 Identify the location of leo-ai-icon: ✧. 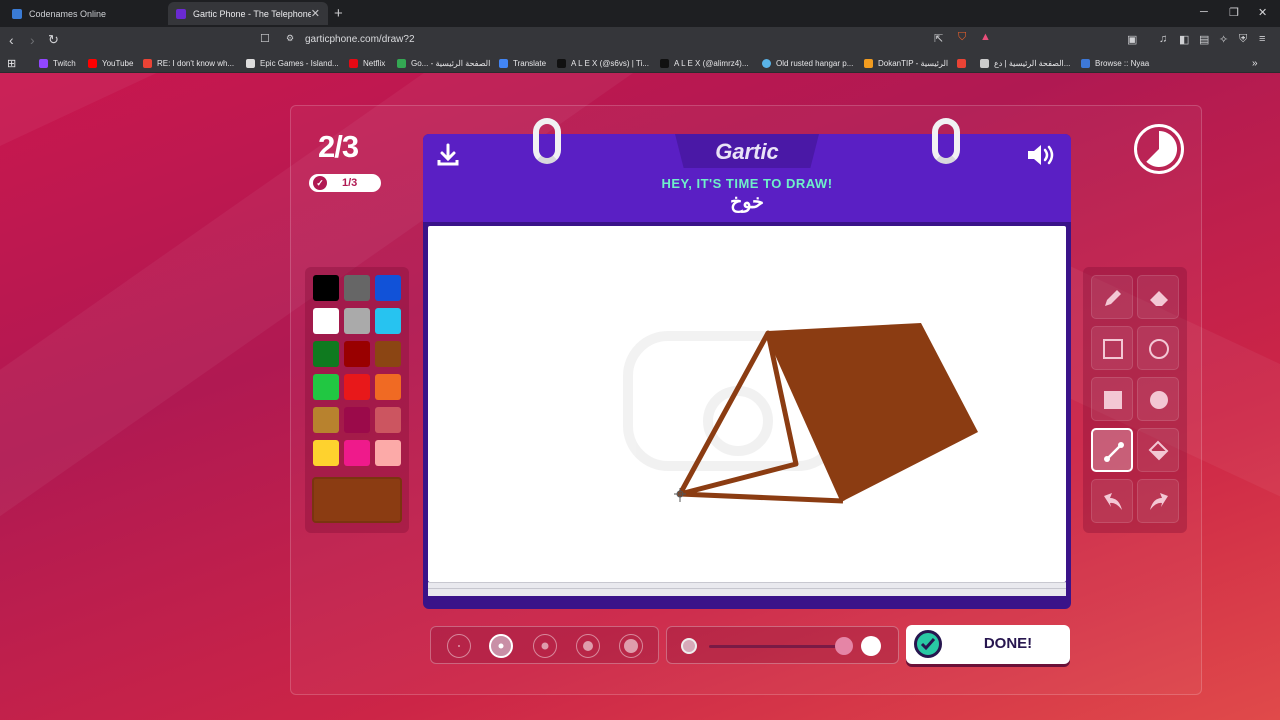
(1223, 39).